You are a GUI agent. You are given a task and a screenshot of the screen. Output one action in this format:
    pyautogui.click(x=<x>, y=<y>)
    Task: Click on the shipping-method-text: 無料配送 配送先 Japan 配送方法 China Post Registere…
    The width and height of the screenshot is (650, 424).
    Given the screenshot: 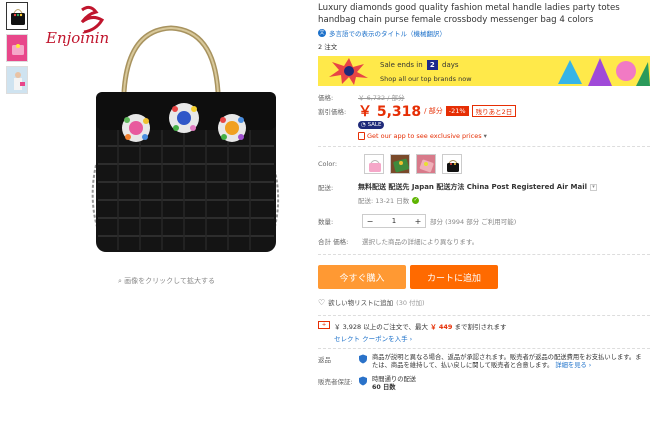 What is the action you would take?
    pyautogui.click(x=472, y=187)
    